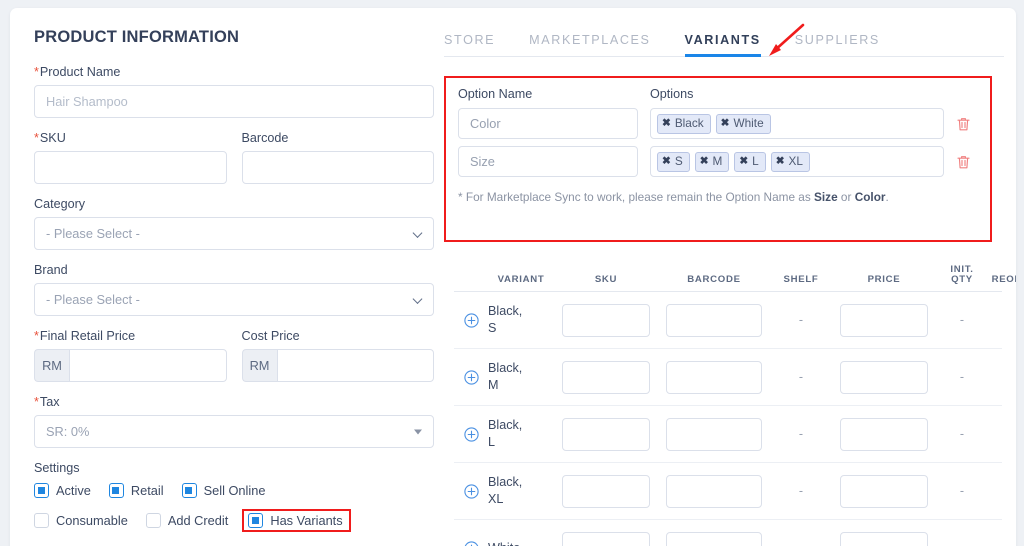  What do you see at coordinates (743, 123) in the screenshot?
I see `chip-white: ✖ White` at bounding box center [743, 123].